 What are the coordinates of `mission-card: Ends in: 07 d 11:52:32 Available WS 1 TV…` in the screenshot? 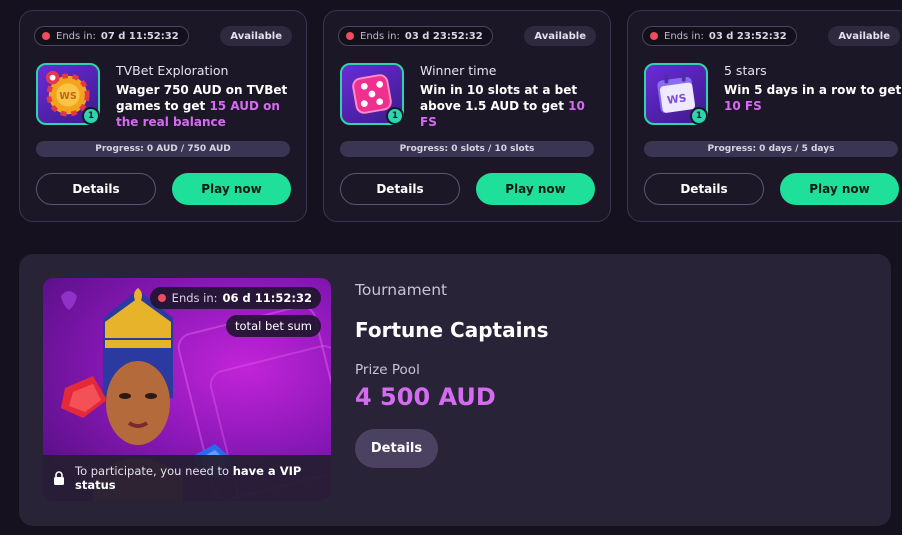 It's located at (163, 116).